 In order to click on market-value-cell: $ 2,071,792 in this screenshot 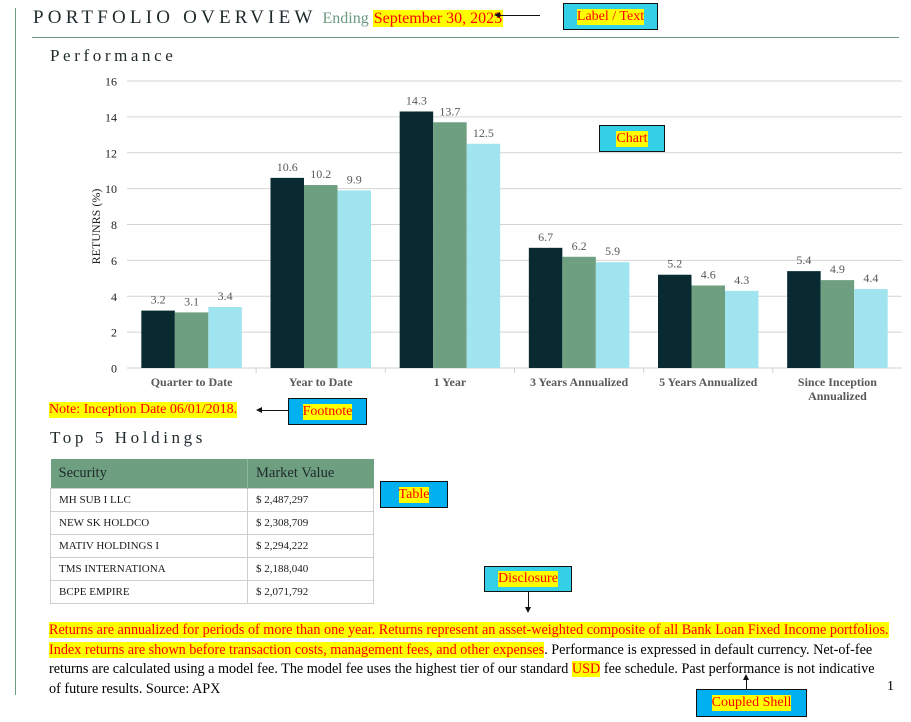, I will do `click(310, 592)`.